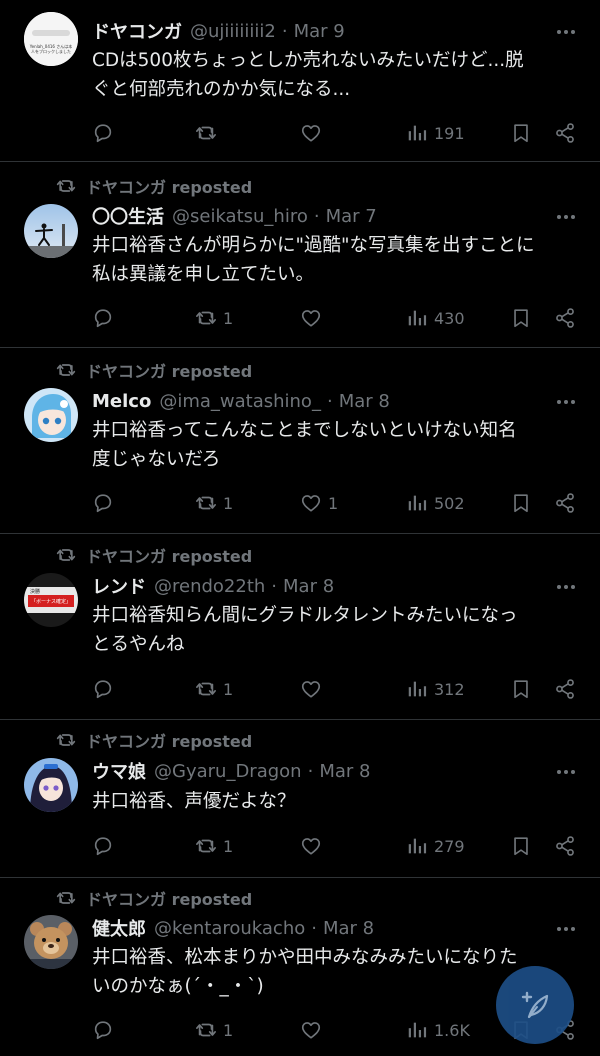 The height and width of the screenshot is (1056, 600). Describe the element at coordinates (229, 928) in the screenshot. I see `handle: @kentaroukacho` at that location.